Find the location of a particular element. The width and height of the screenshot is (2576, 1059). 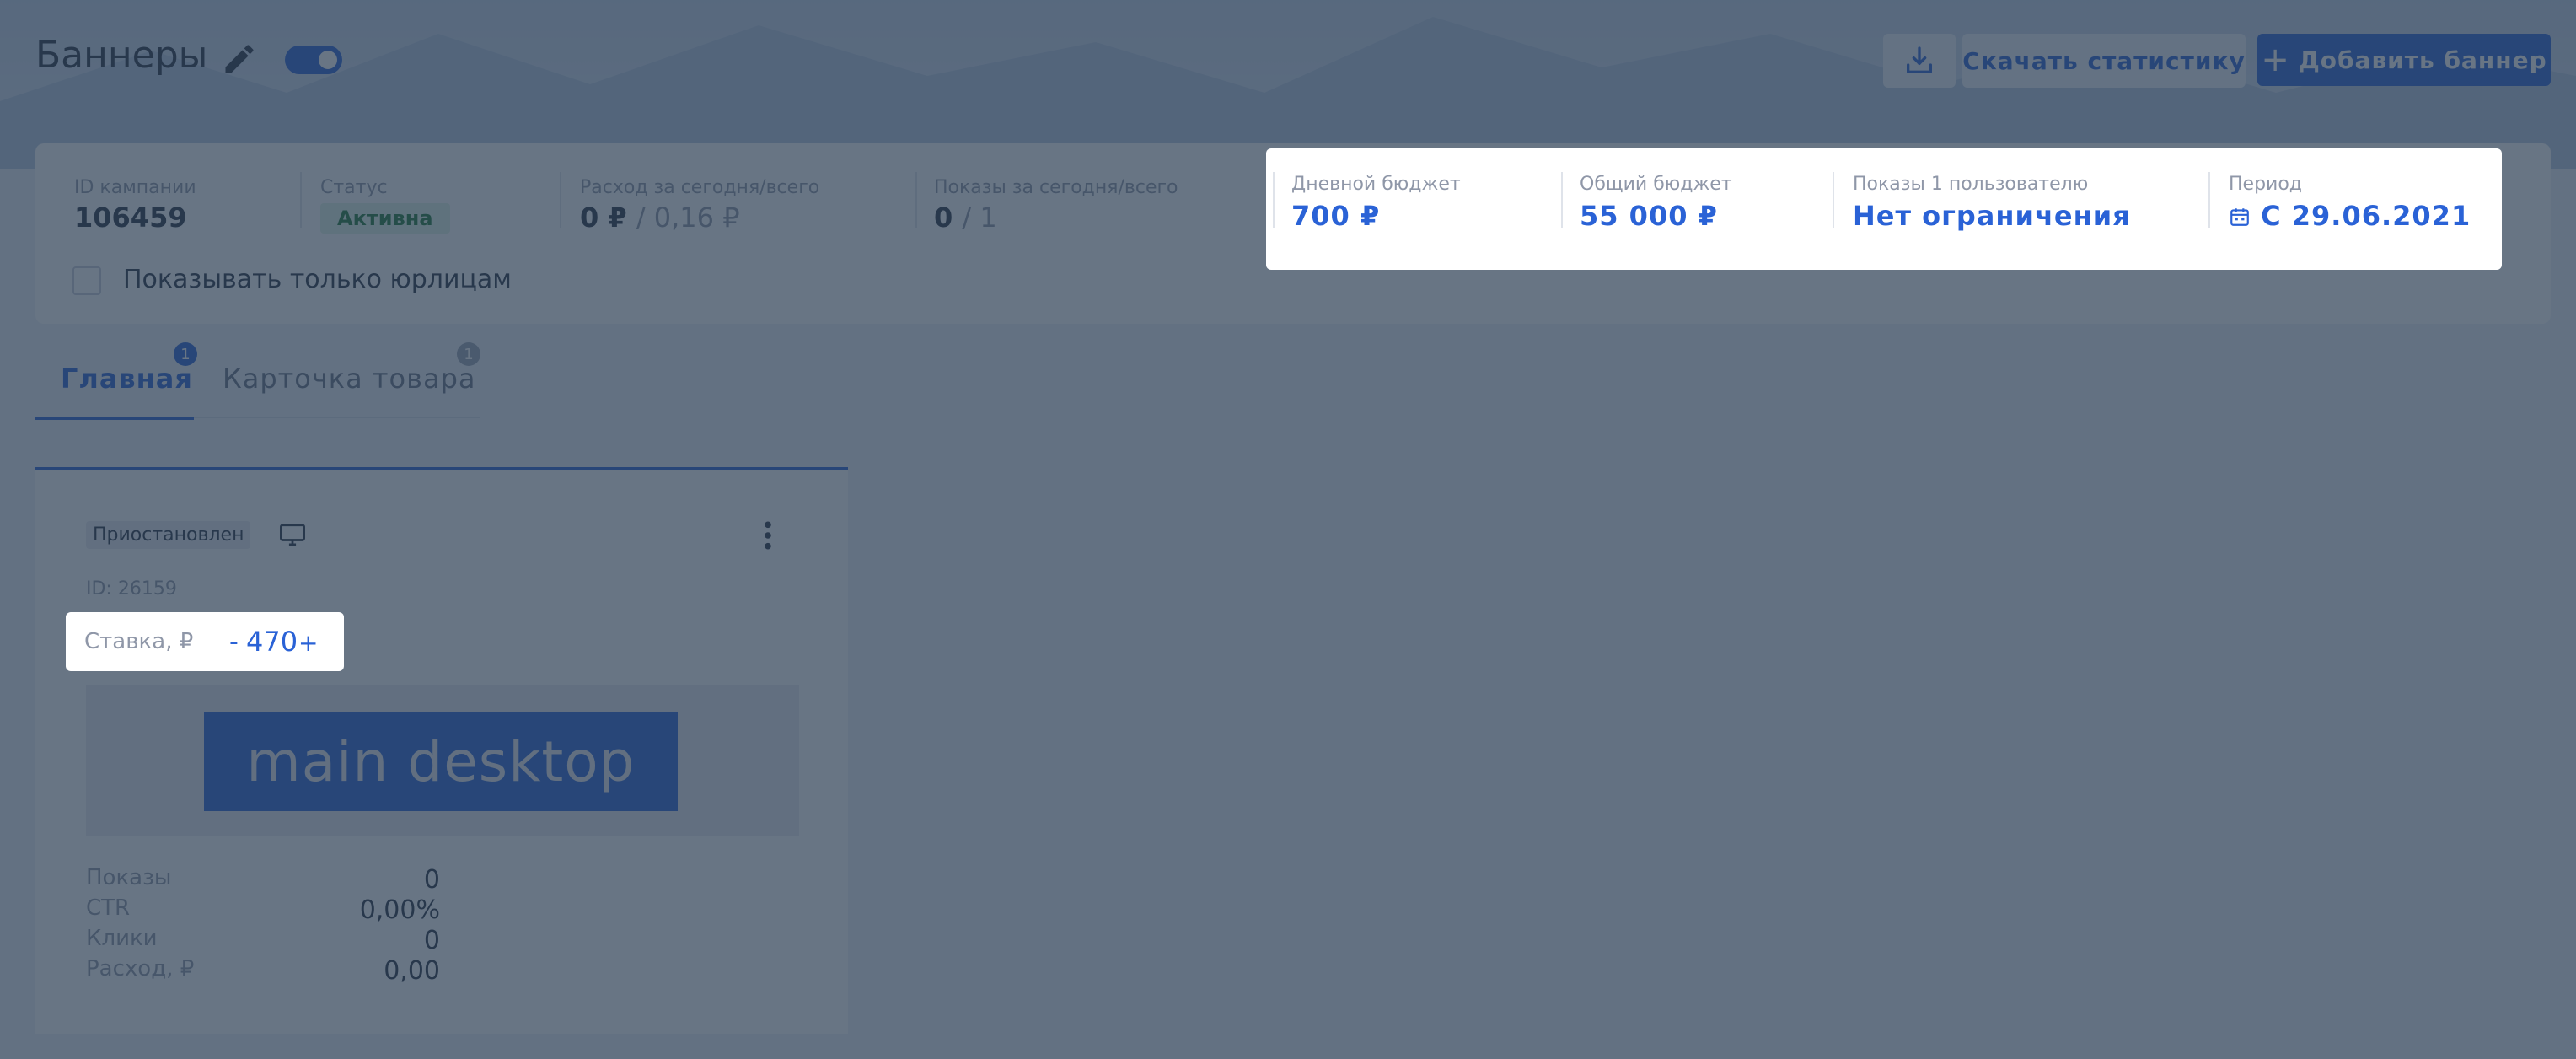

per-user-field: Показы 1 пользователю Нет ограничения is located at coordinates (1992, 203).